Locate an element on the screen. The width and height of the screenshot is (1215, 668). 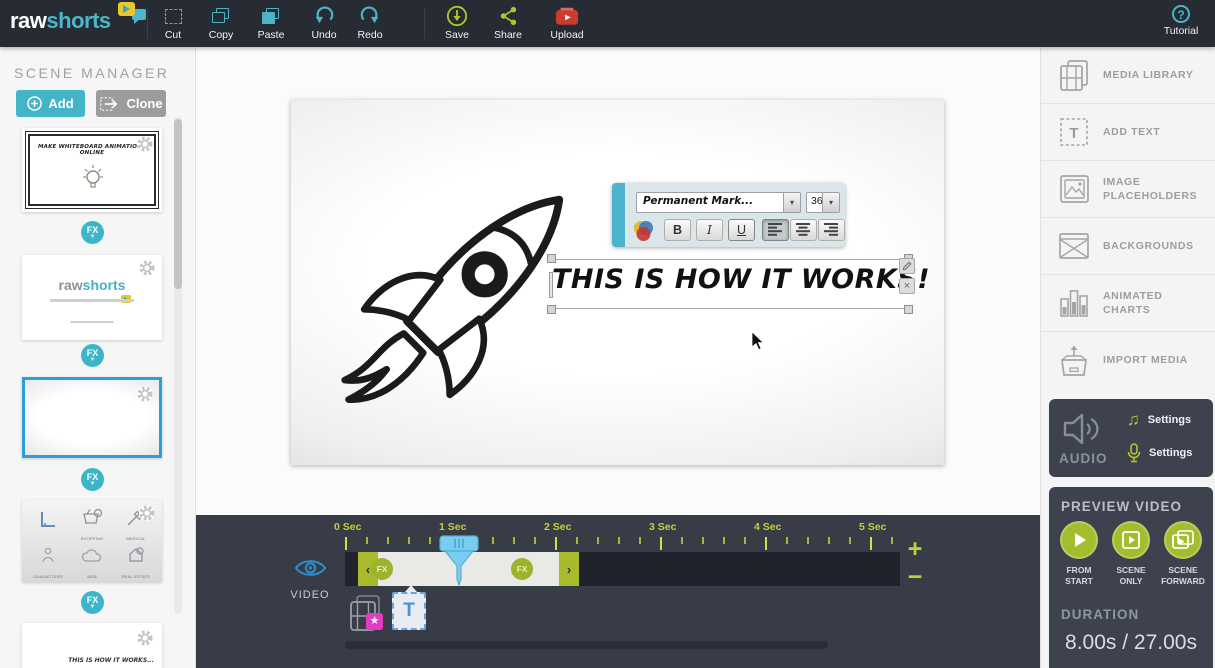
edit-text-button is located at coordinates (907, 266).